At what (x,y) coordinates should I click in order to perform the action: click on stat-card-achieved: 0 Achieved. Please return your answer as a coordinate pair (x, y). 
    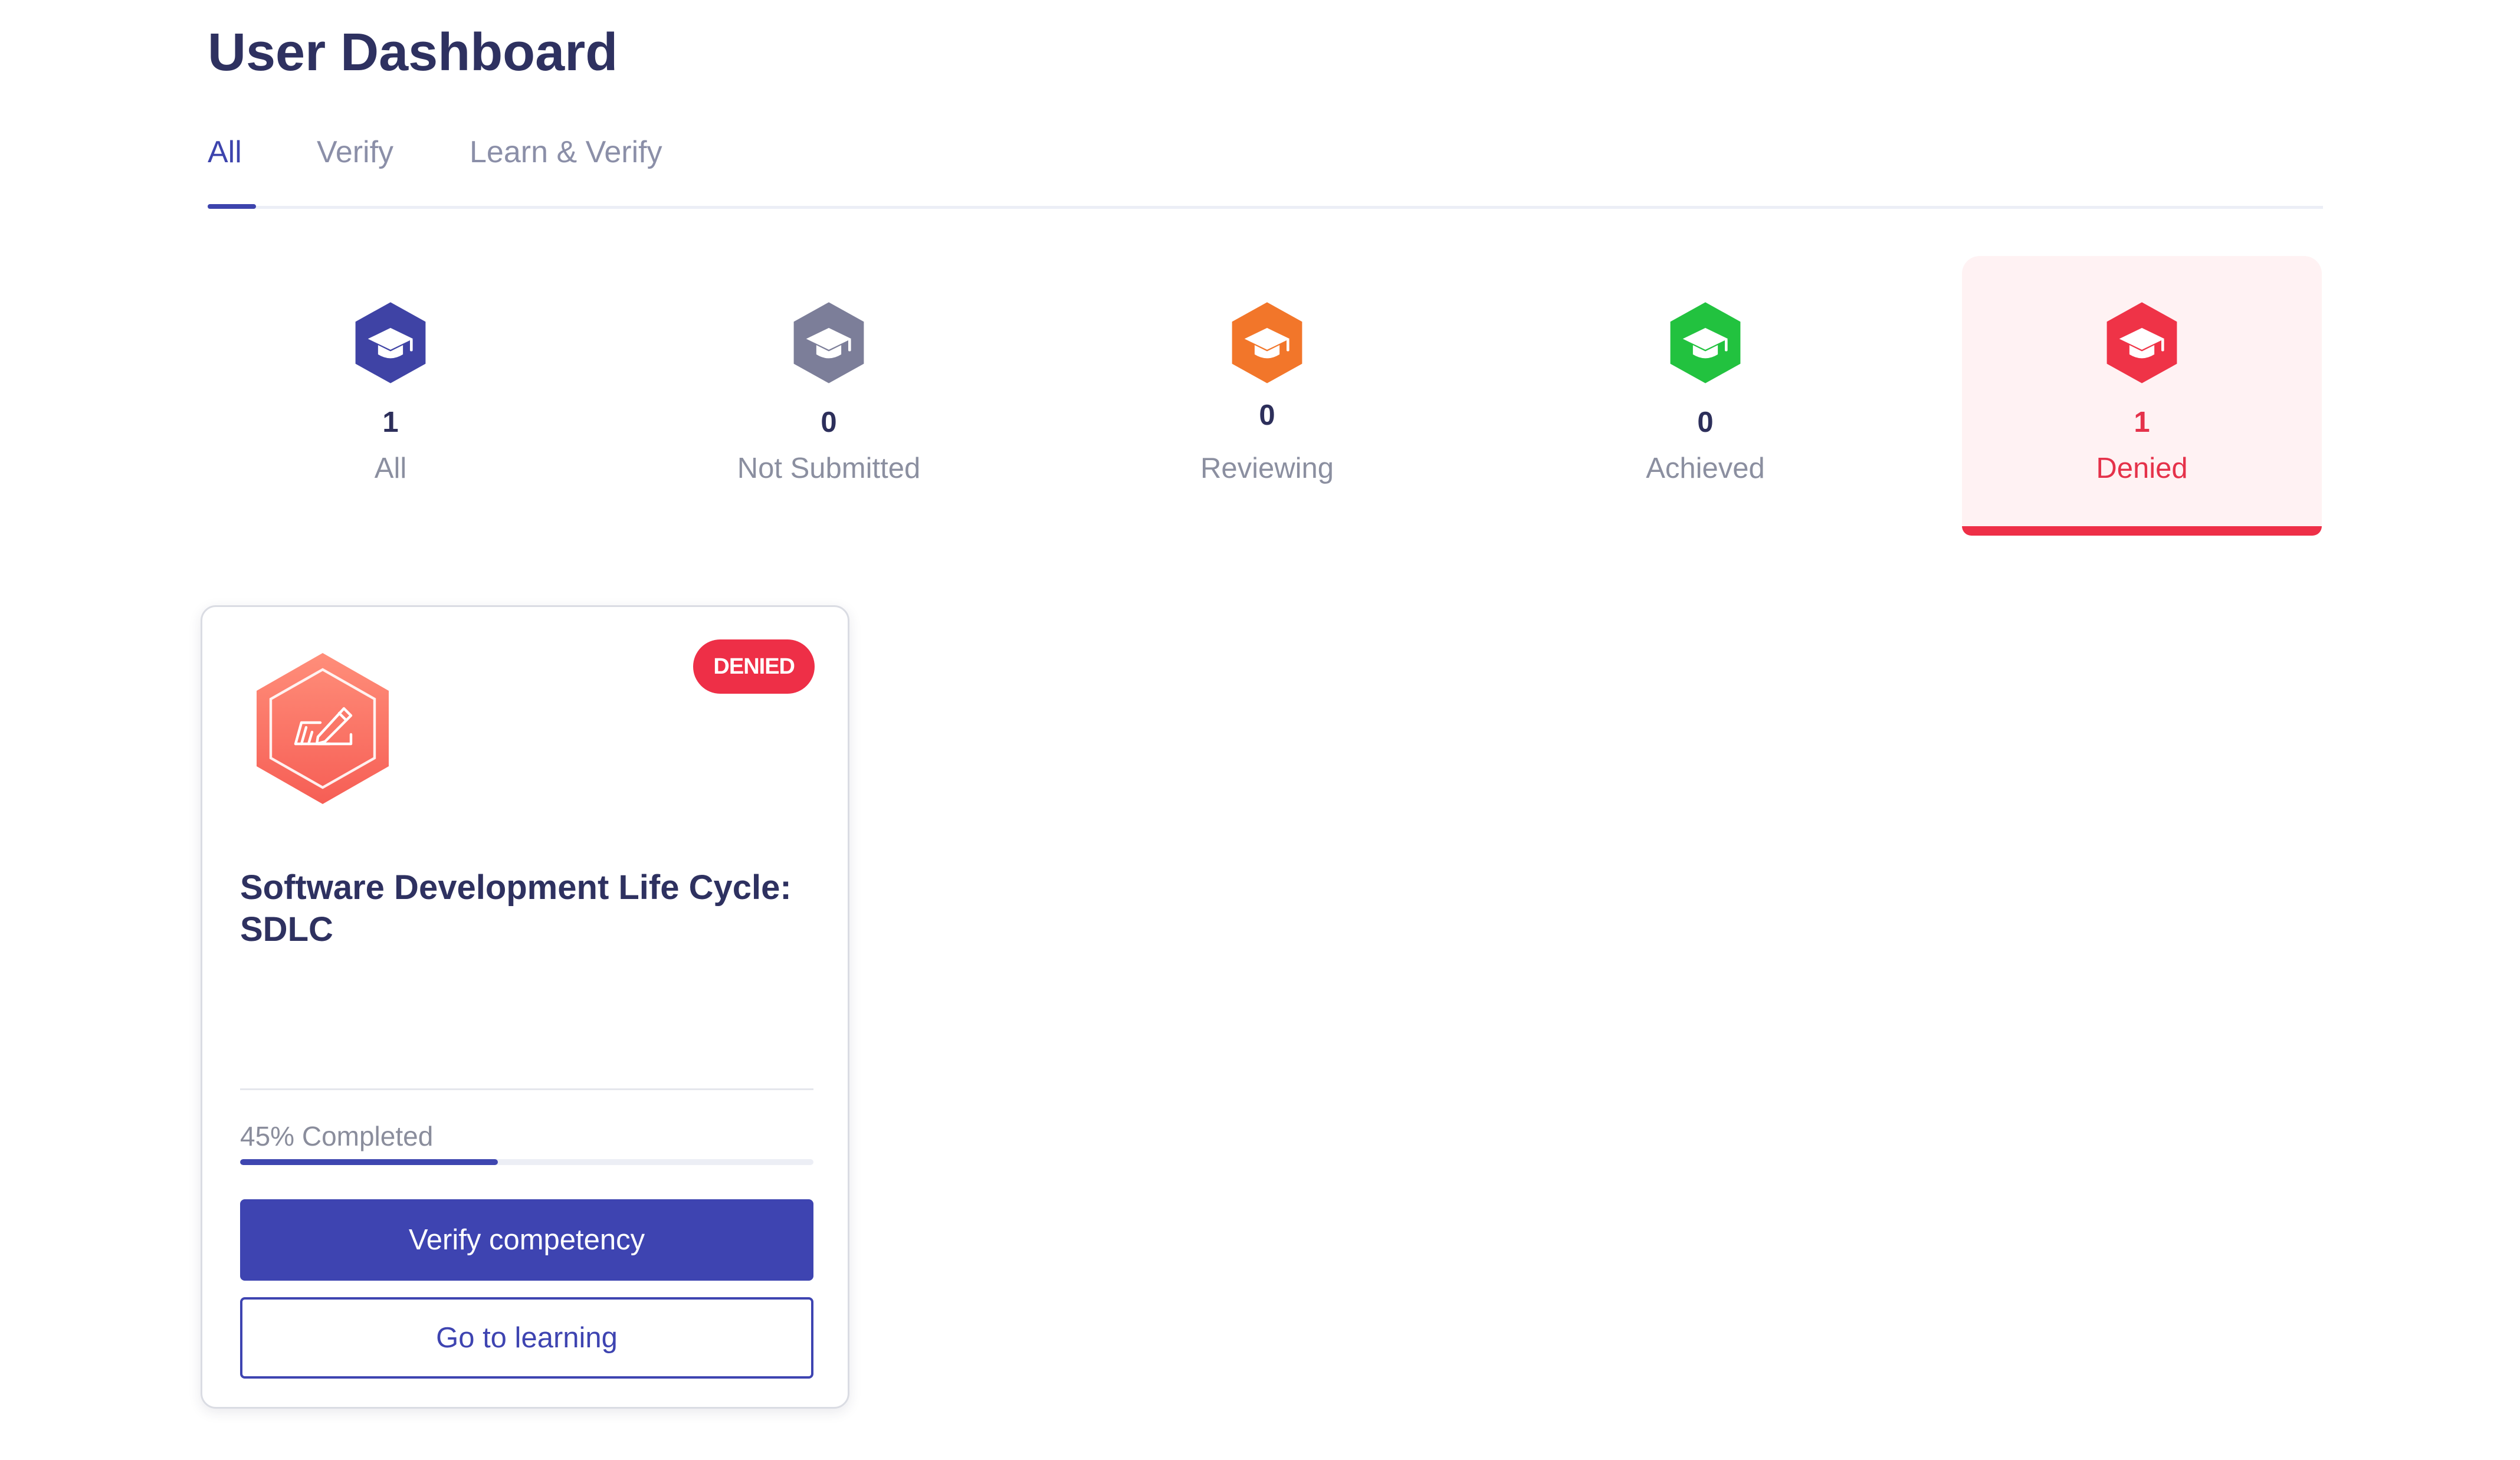
    Looking at the image, I should click on (1705, 396).